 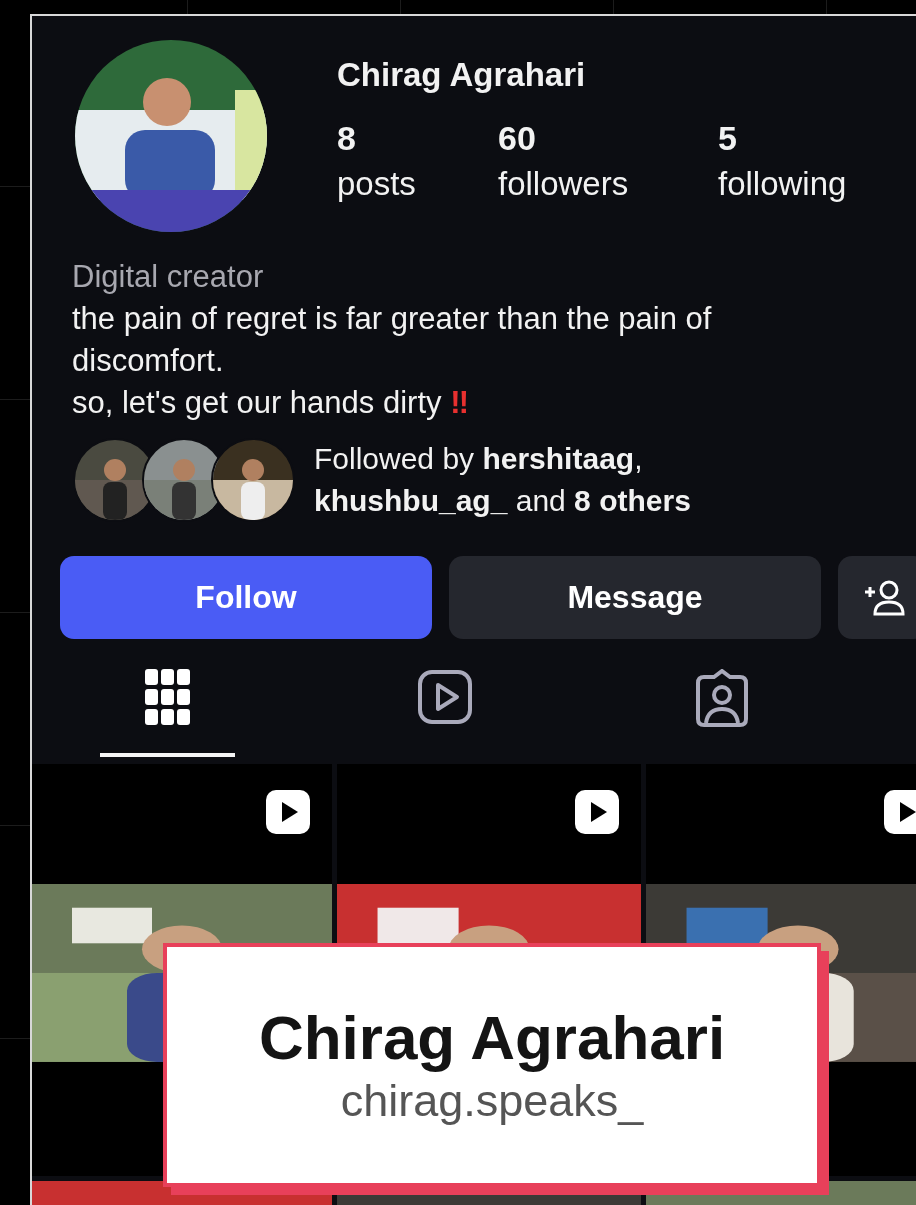 I want to click on stat-count: 60, so click(x=517, y=138).